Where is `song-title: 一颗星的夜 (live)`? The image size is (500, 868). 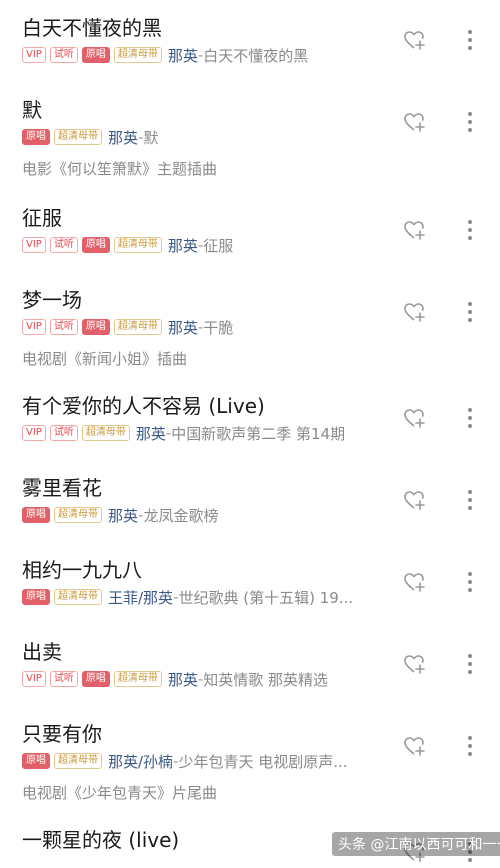 song-title: 一颗星的夜 (live) is located at coordinates (101, 840).